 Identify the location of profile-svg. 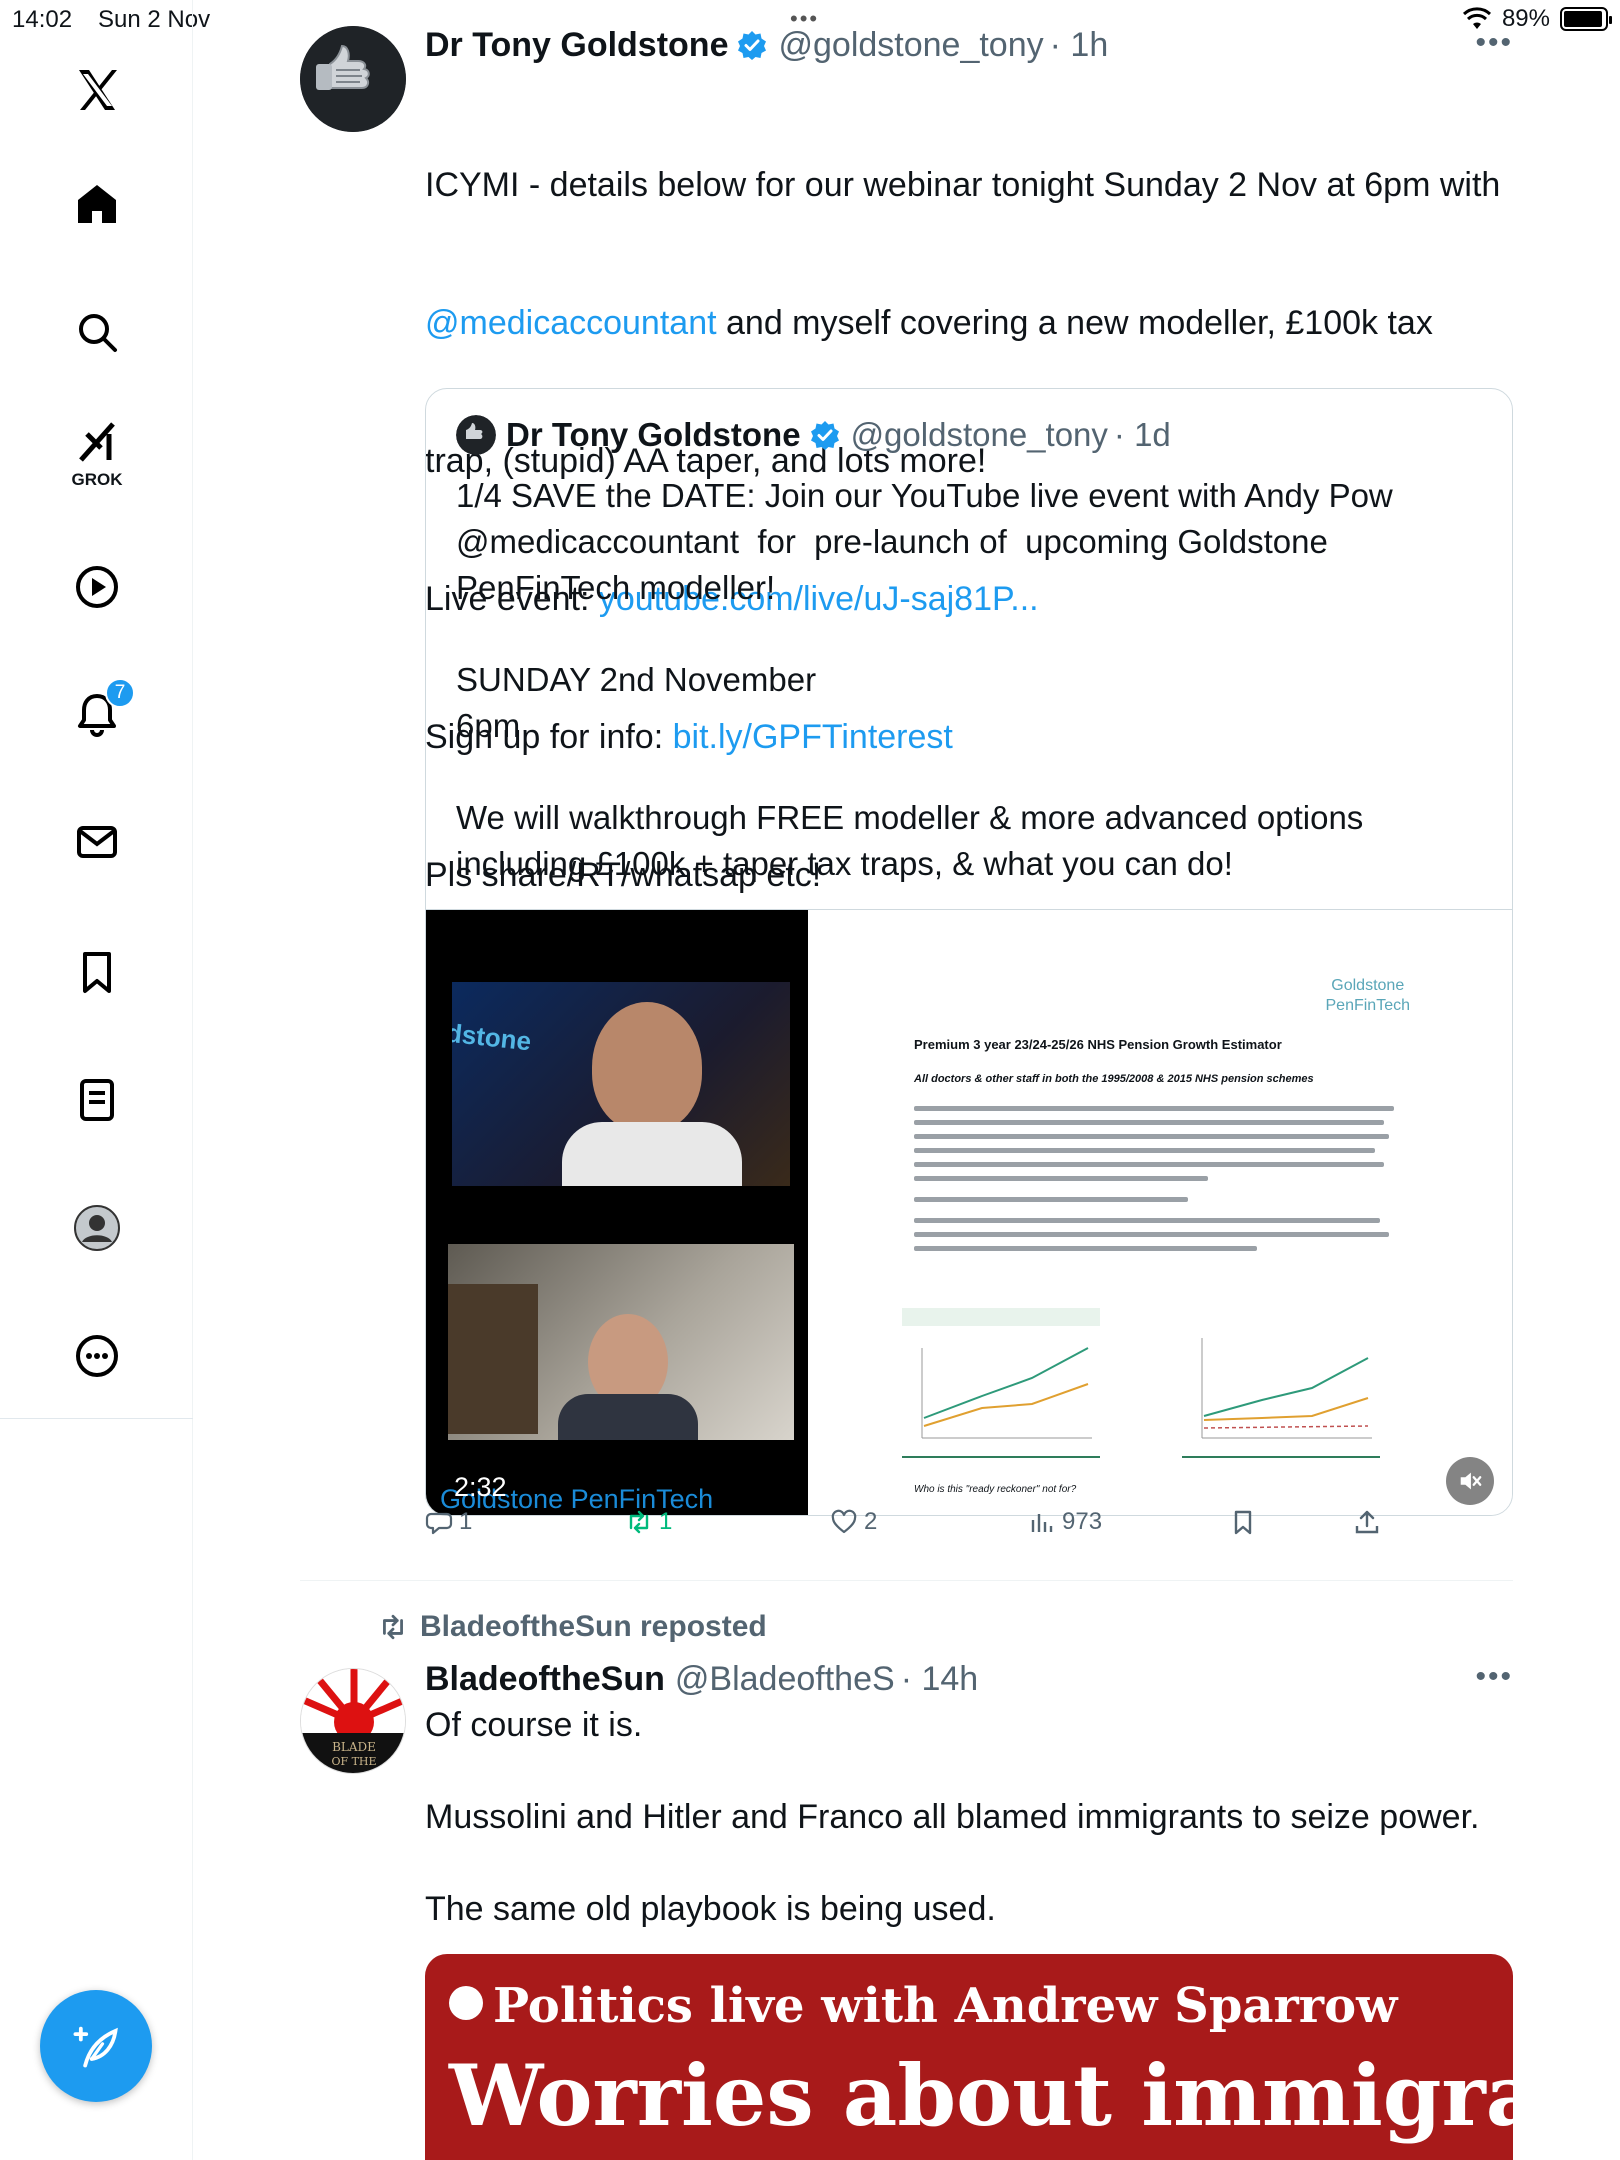
(97, 1228).